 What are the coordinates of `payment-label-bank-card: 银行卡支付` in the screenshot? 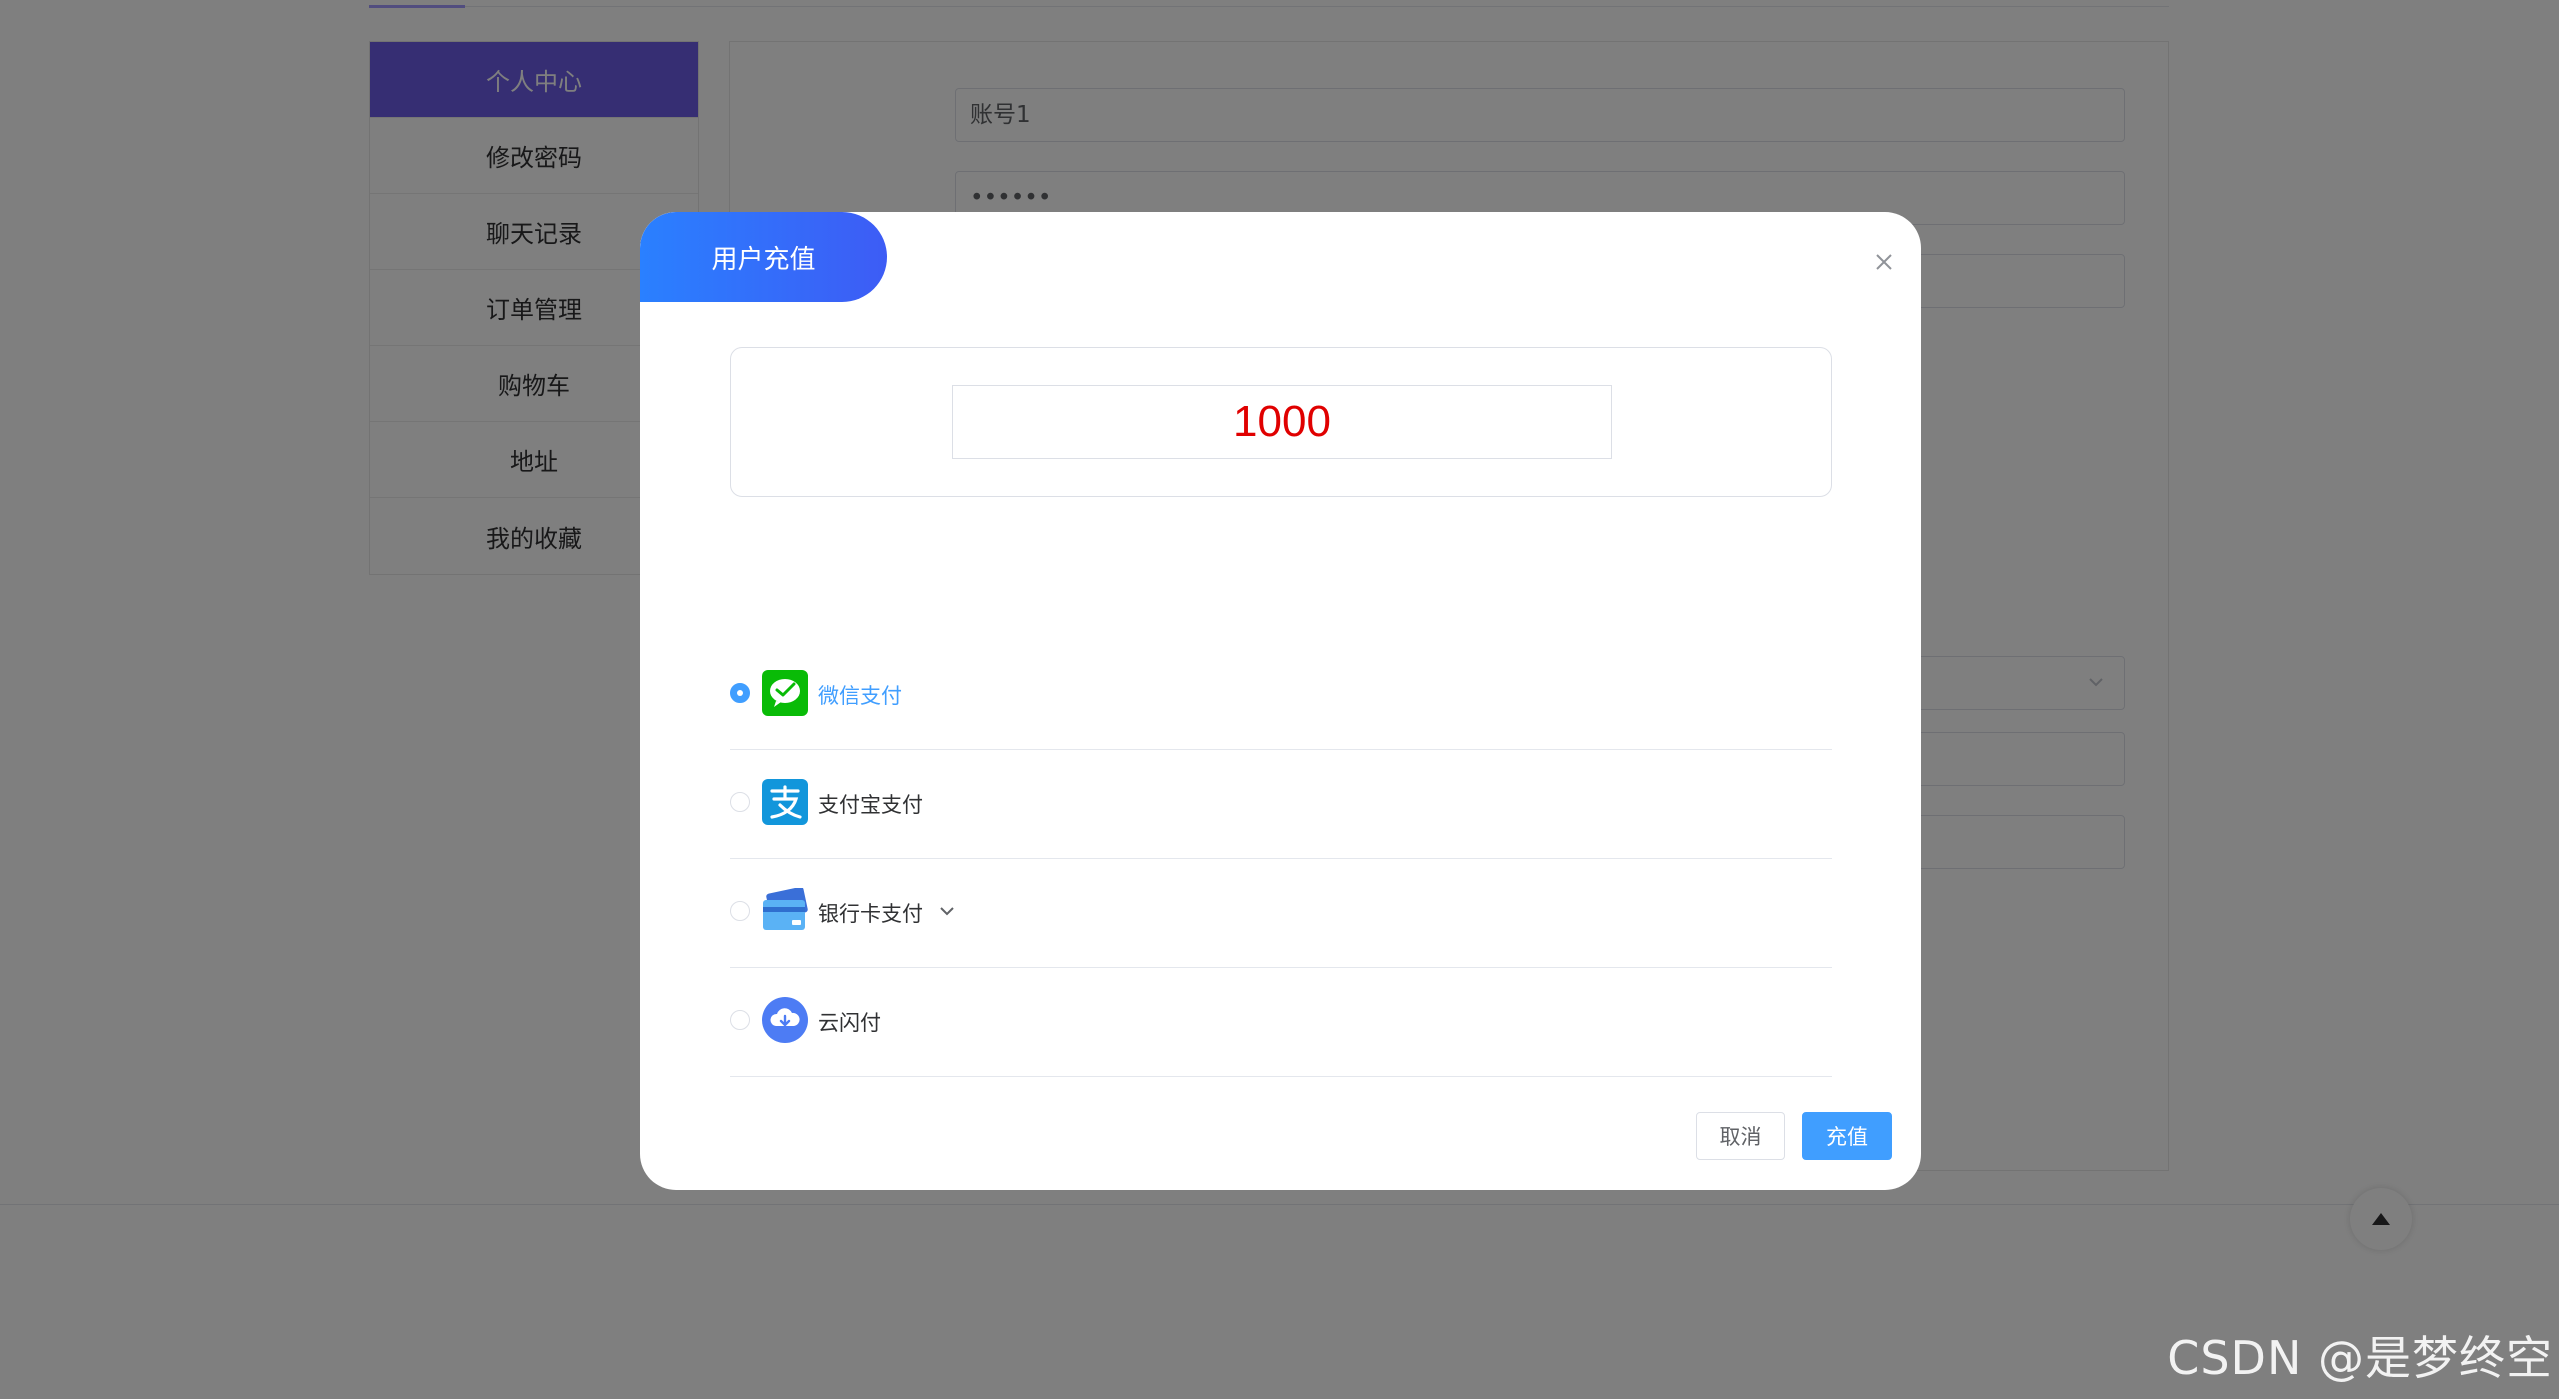 It's located at (870, 914).